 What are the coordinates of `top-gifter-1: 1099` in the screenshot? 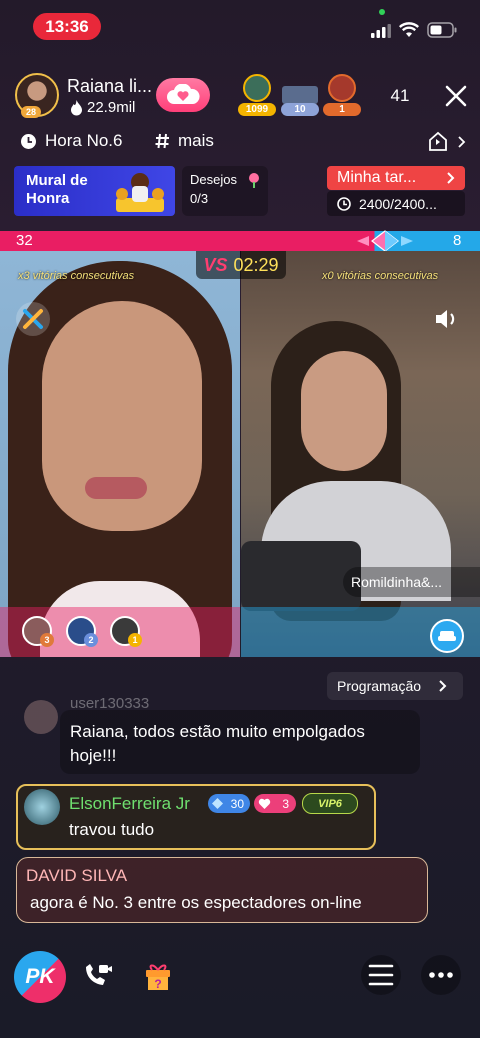 It's located at (257, 94).